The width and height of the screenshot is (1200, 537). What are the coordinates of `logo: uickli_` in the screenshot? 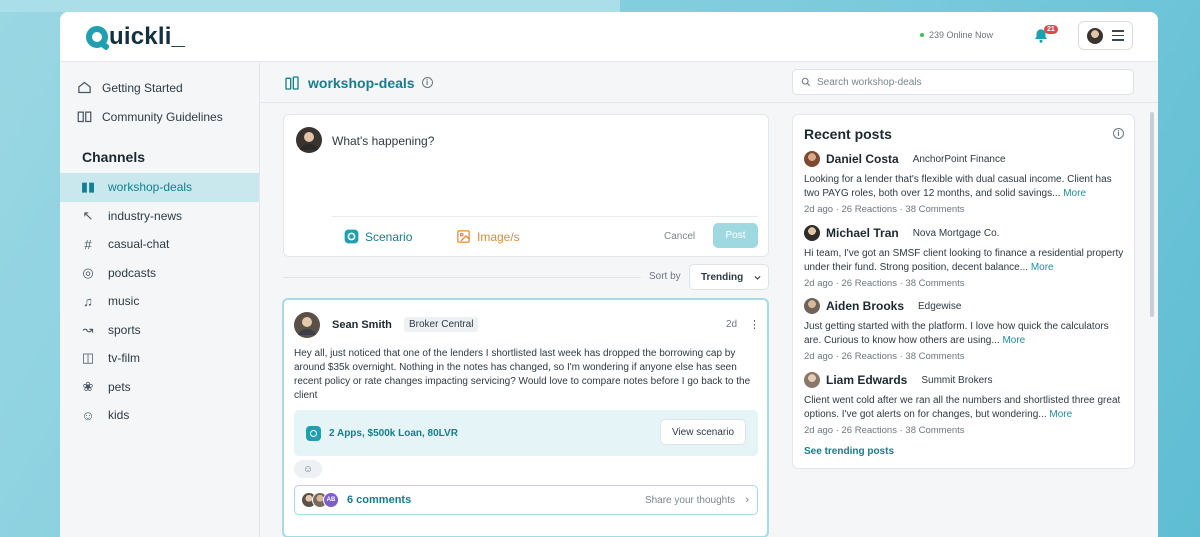 It's located at (135, 37).